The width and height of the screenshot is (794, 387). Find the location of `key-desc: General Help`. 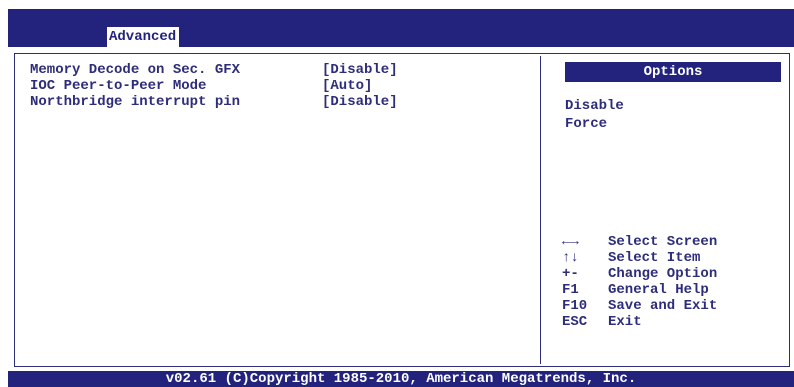

key-desc: General Help is located at coordinates (658, 290).